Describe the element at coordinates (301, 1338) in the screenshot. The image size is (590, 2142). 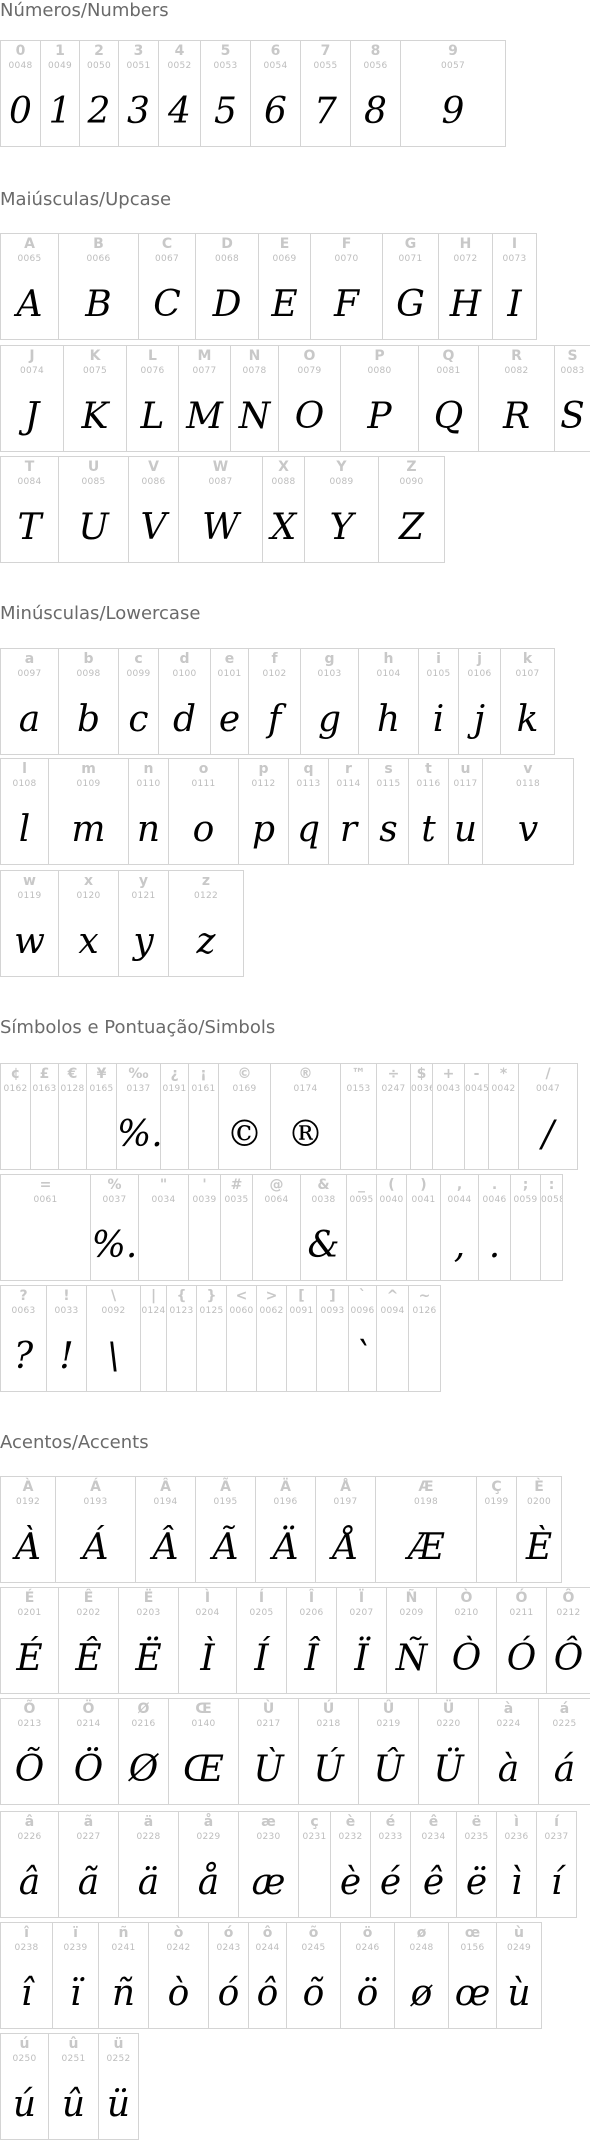
I see `glyph-cell: [0091` at that location.